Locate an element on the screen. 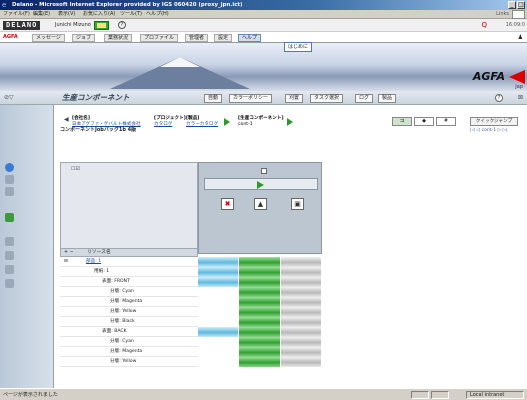 The image size is (527, 400). product-button: 製品 is located at coordinates (387, 98).